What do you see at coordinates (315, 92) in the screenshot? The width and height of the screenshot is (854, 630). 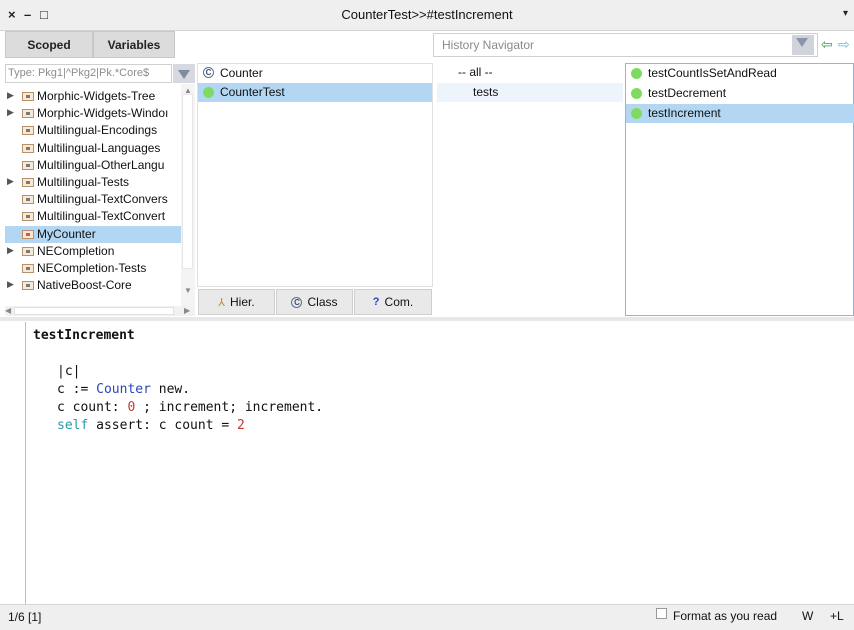 I see `class-item: CounterTest` at bounding box center [315, 92].